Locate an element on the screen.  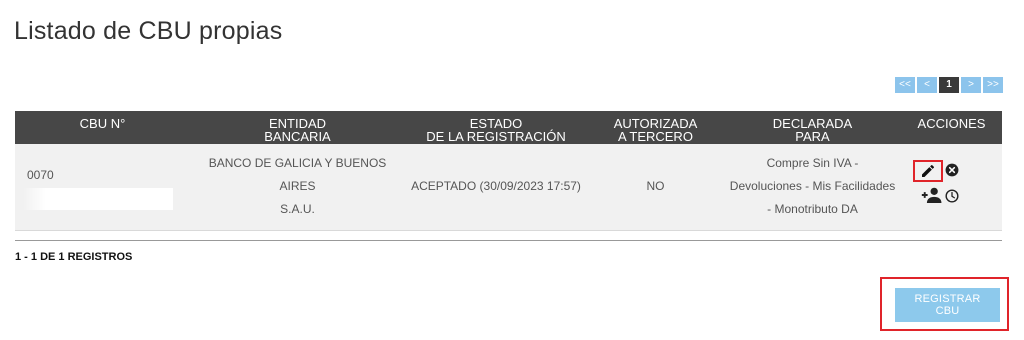
cell-entidad: BANCO DE GALICIA Y BUENOS AIRES S.A.U. is located at coordinates (297, 187).